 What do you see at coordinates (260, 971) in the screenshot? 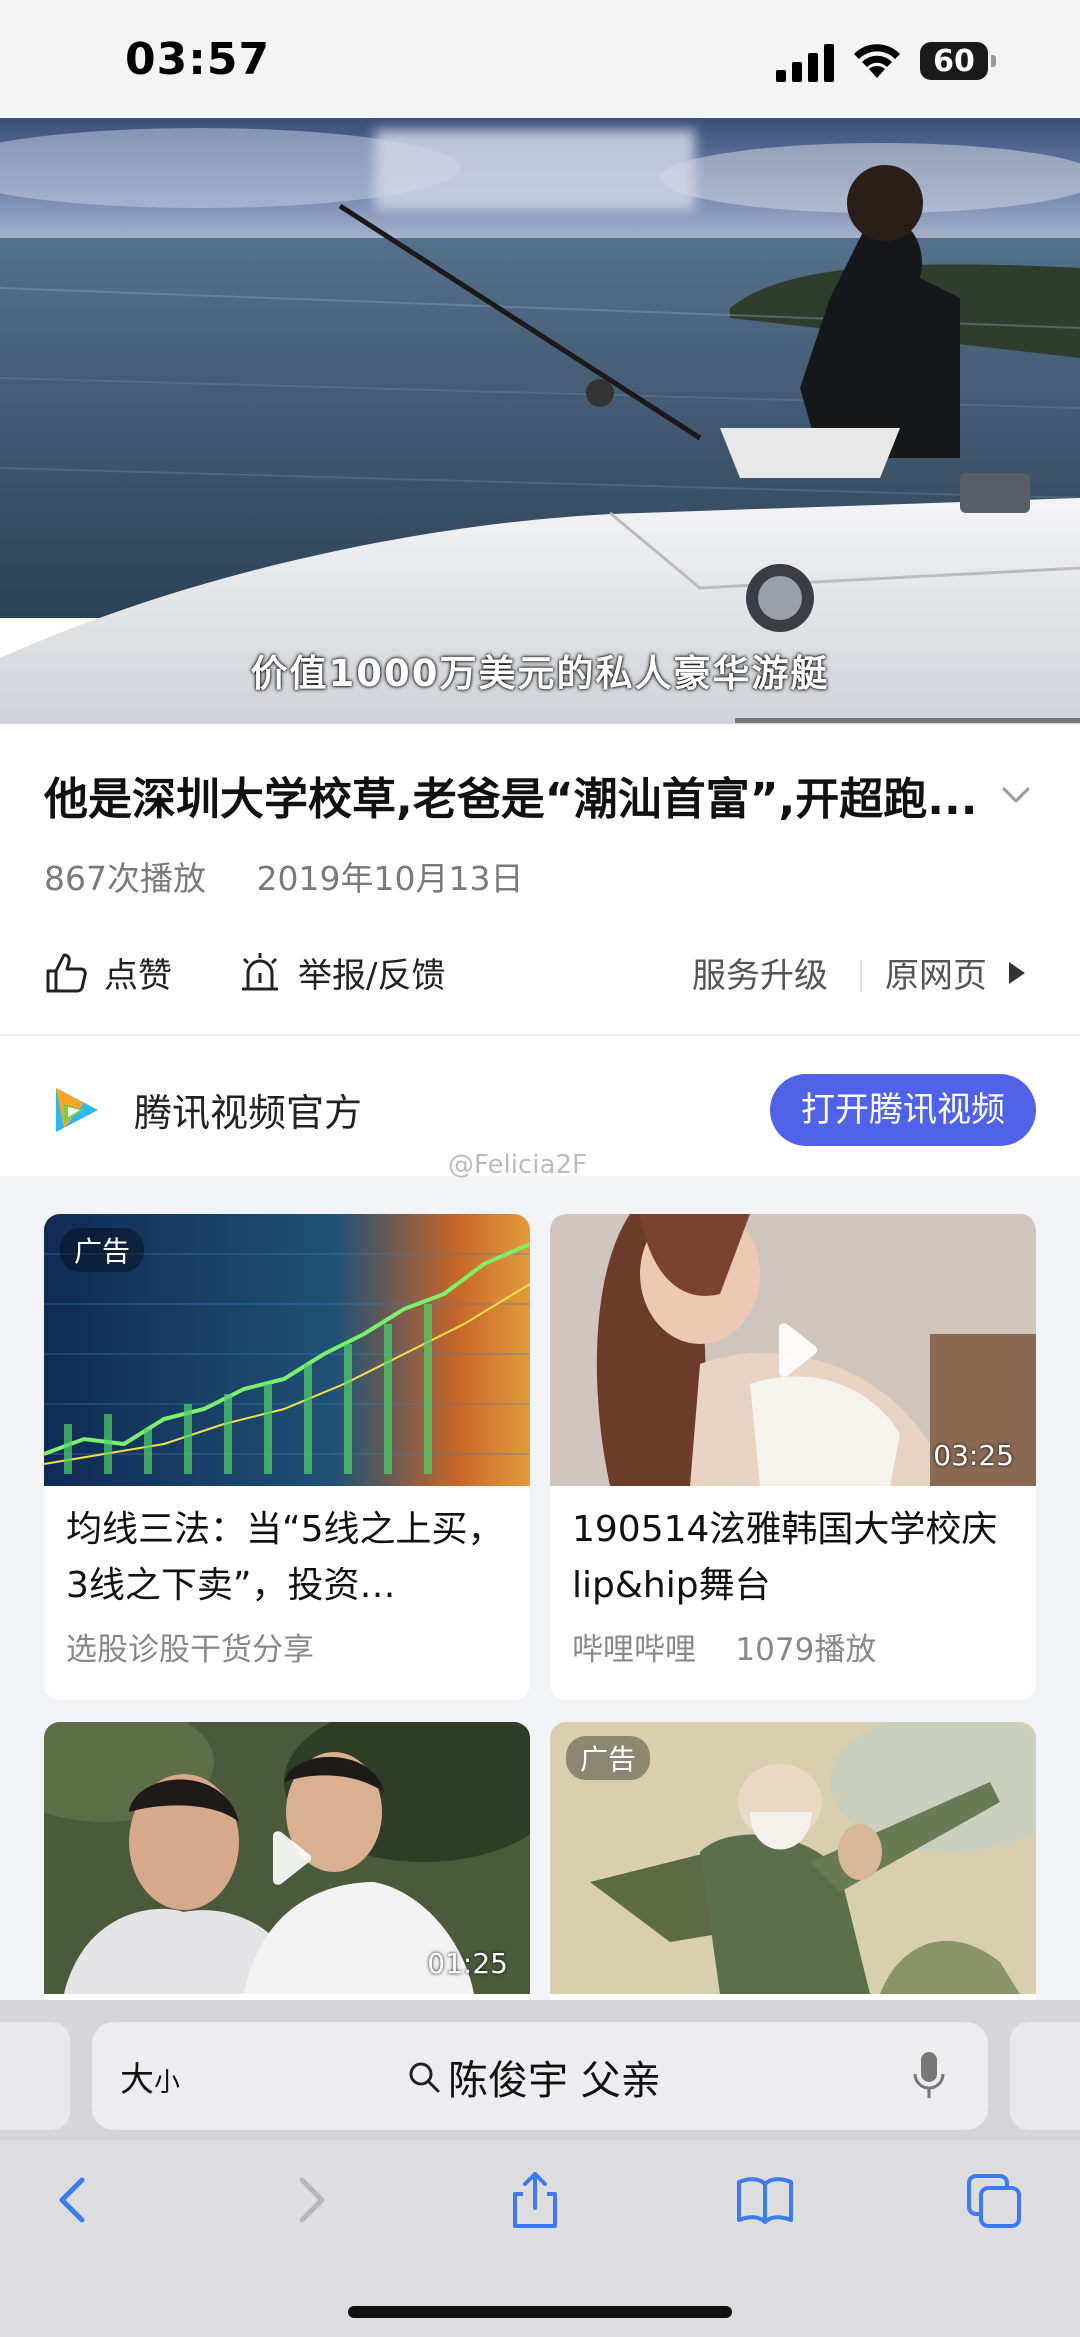
I see `alarm-icon` at bounding box center [260, 971].